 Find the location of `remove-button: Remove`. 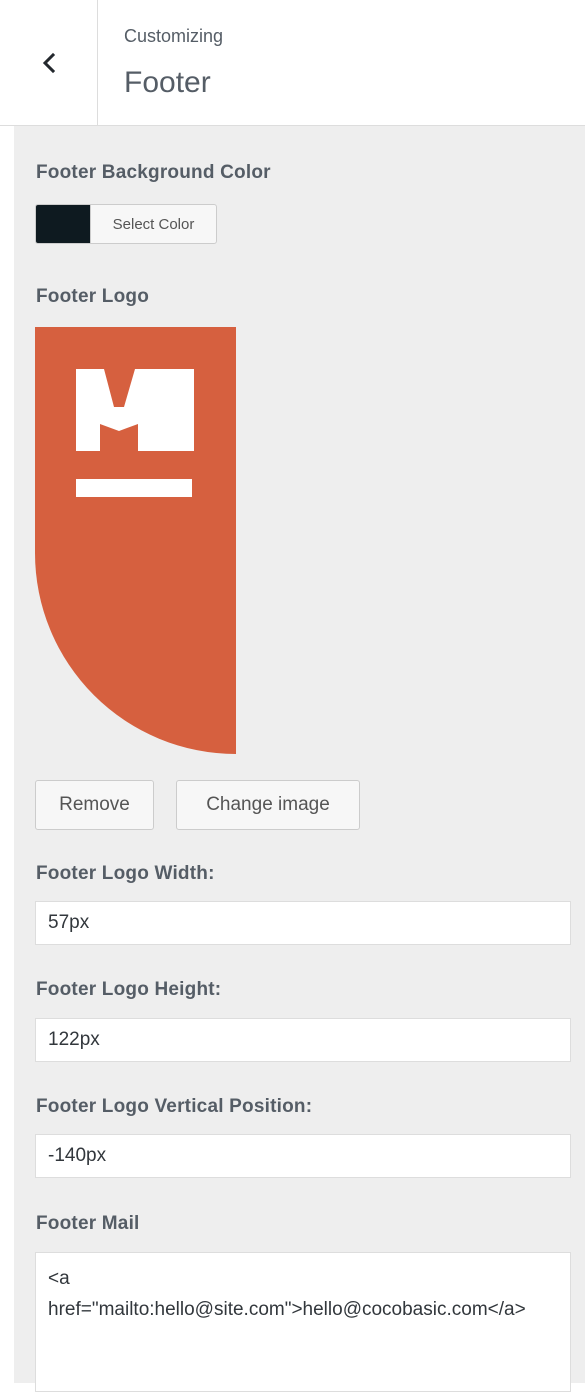

remove-button: Remove is located at coordinates (94, 805).